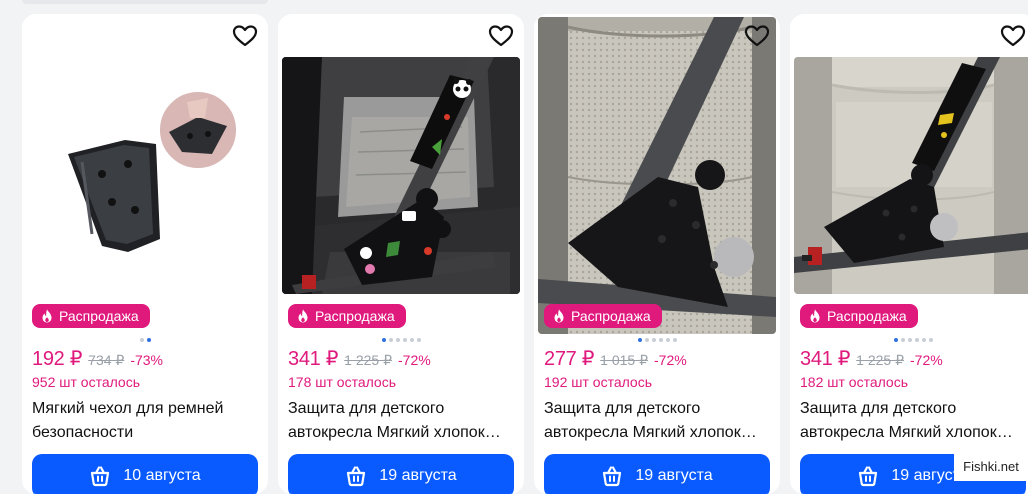  What do you see at coordinates (57, 359) in the screenshot?
I see `current-price: 192 ₽` at bounding box center [57, 359].